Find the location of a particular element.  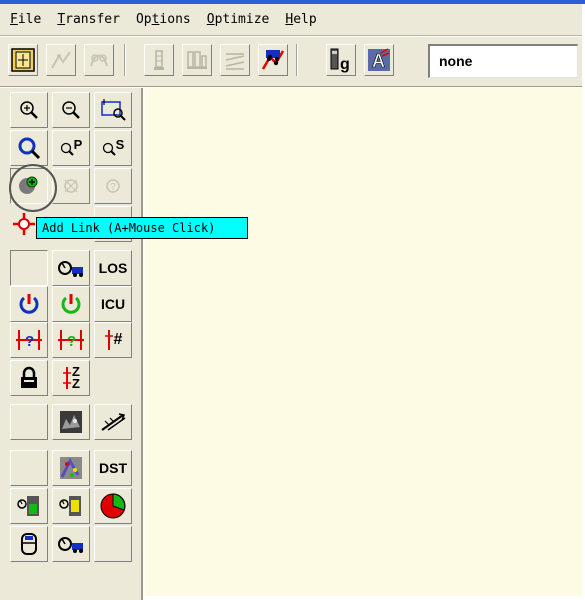

move-link-disabled-icon is located at coordinates (71, 186).